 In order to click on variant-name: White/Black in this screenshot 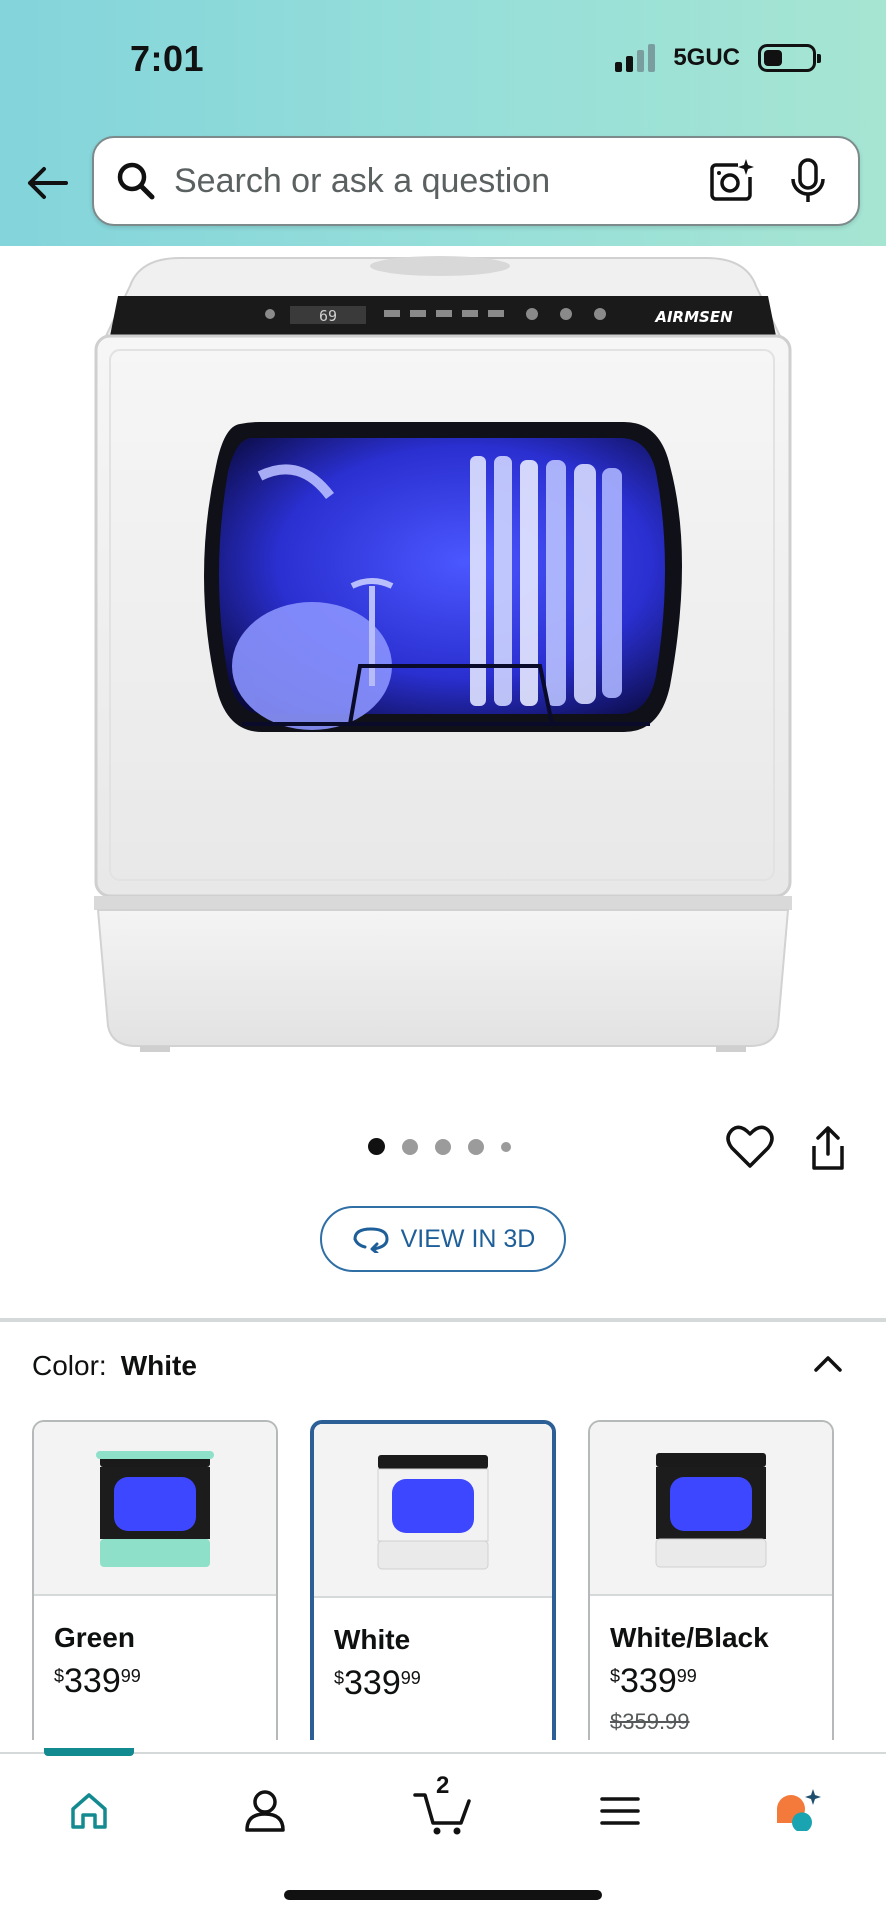, I will do `click(689, 1637)`.